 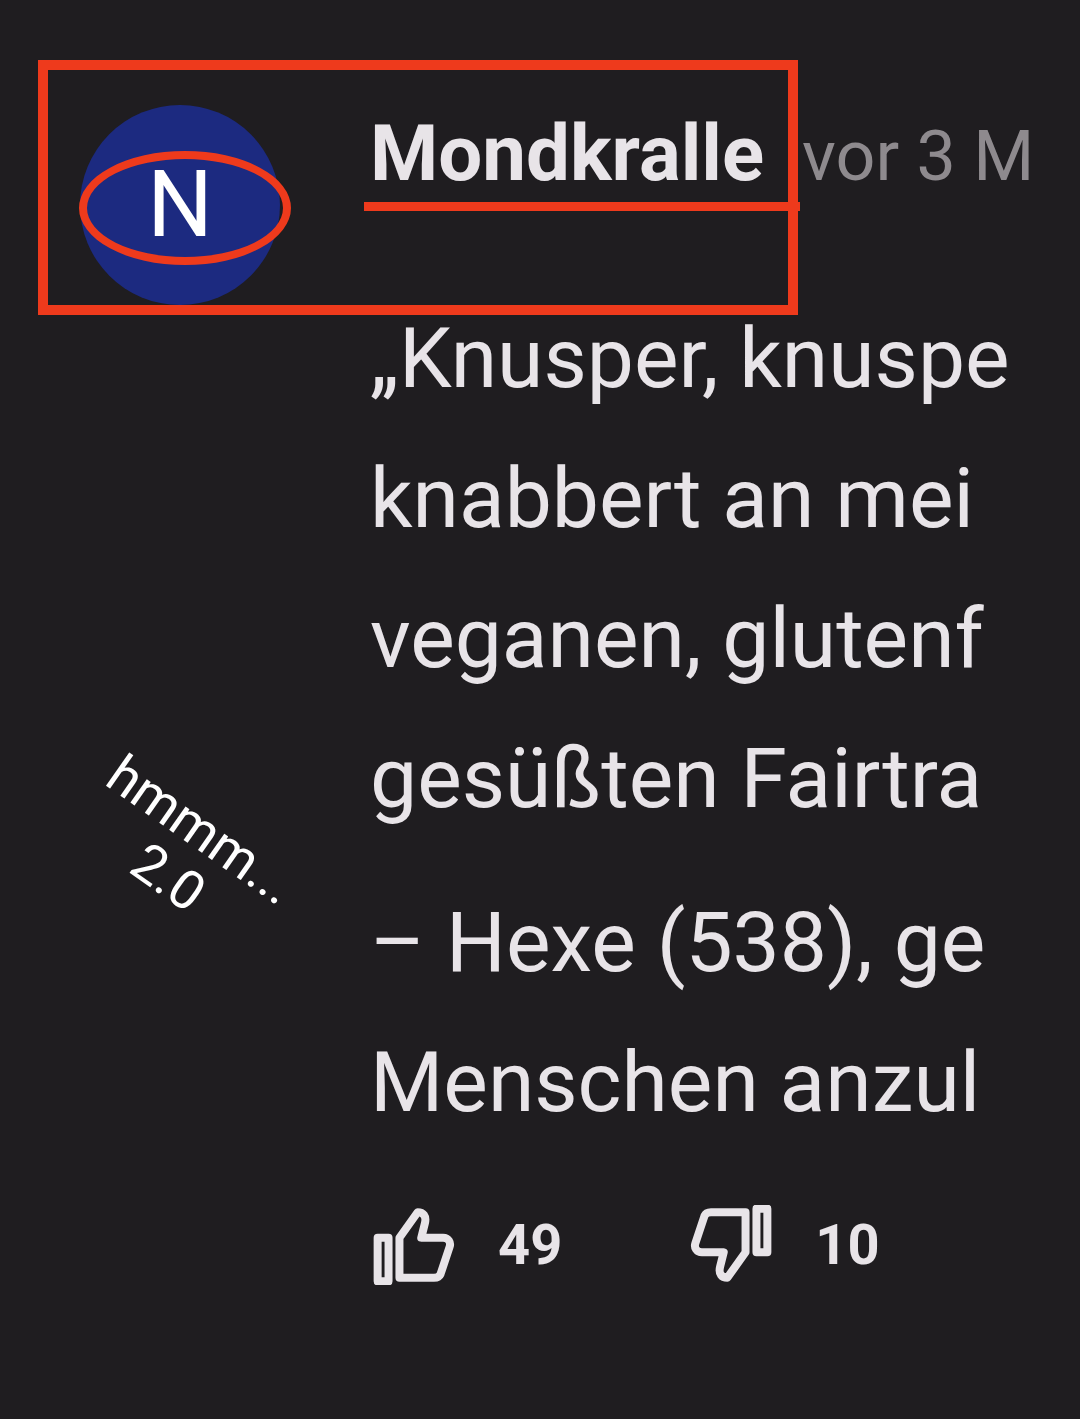 I want to click on dislike-count: 10, so click(x=847, y=1245).